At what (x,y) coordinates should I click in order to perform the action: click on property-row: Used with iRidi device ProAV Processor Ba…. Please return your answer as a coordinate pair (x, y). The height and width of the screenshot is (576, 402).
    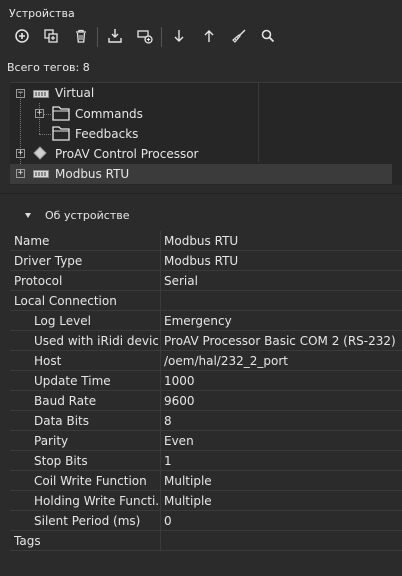
    Looking at the image, I should click on (206, 341).